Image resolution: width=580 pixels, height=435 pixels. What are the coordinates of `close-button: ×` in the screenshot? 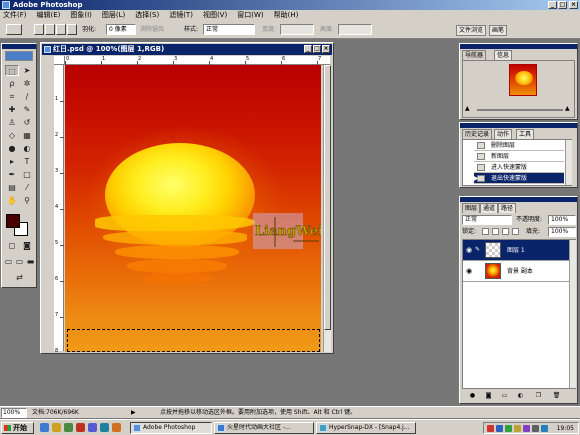 It's located at (573, 5).